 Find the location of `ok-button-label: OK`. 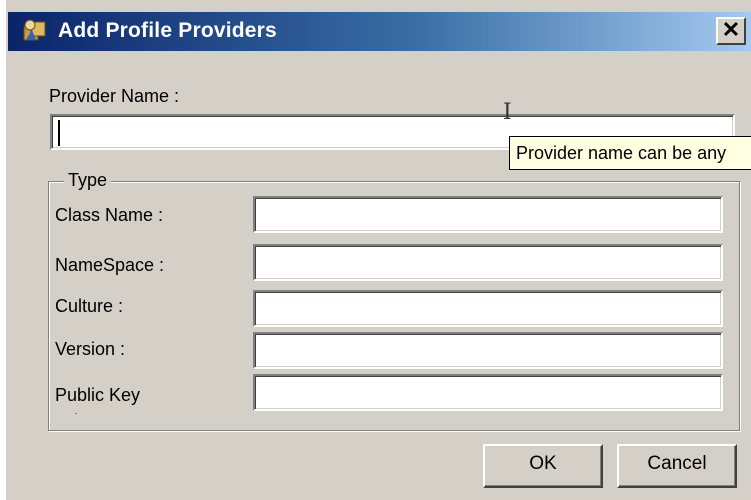

ok-button-label: OK is located at coordinates (543, 463).